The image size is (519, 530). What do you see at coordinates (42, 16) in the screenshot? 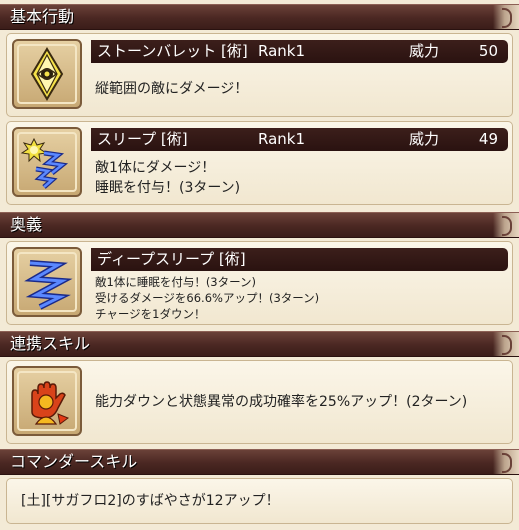
I see `section-title: 基本行動` at bounding box center [42, 16].